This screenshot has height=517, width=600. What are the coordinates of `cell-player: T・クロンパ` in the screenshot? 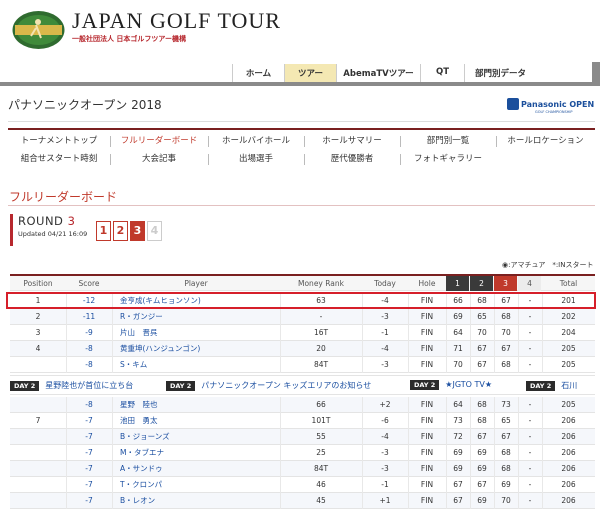 It's located at (200, 485).